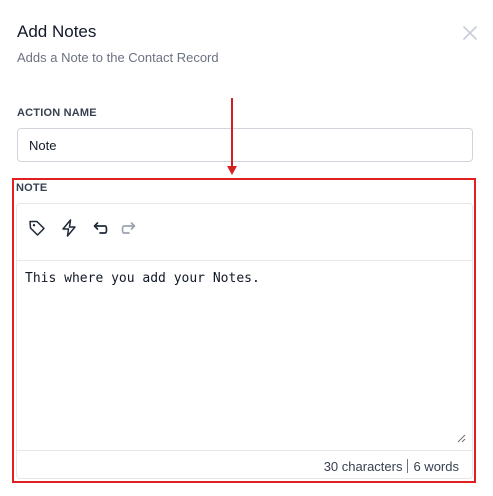  Describe the element at coordinates (461, 436) in the screenshot. I see `resize-handle-icon` at that location.